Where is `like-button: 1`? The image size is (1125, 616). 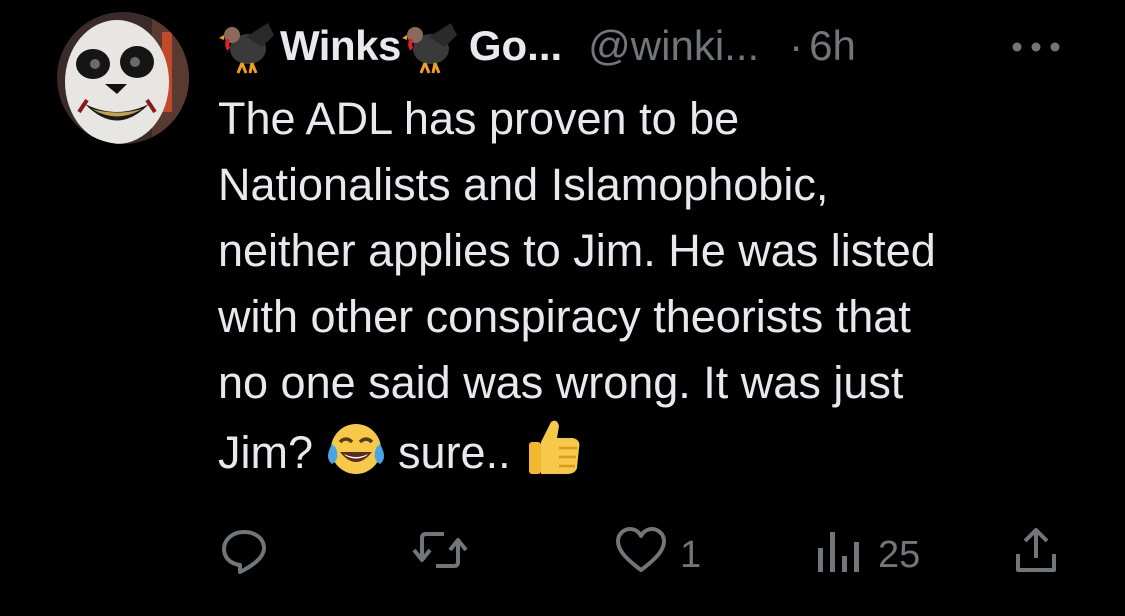
like-button: 1 is located at coordinates (656, 555).